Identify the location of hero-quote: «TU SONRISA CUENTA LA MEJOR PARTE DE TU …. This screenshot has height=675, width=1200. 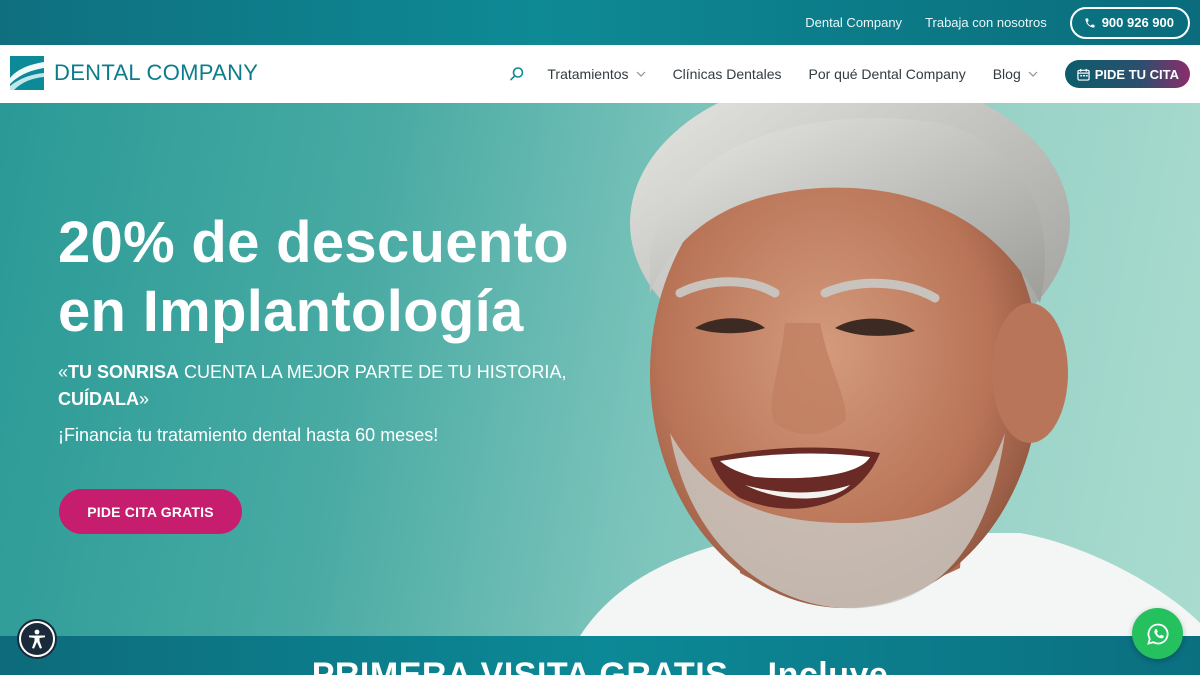
(318, 386).